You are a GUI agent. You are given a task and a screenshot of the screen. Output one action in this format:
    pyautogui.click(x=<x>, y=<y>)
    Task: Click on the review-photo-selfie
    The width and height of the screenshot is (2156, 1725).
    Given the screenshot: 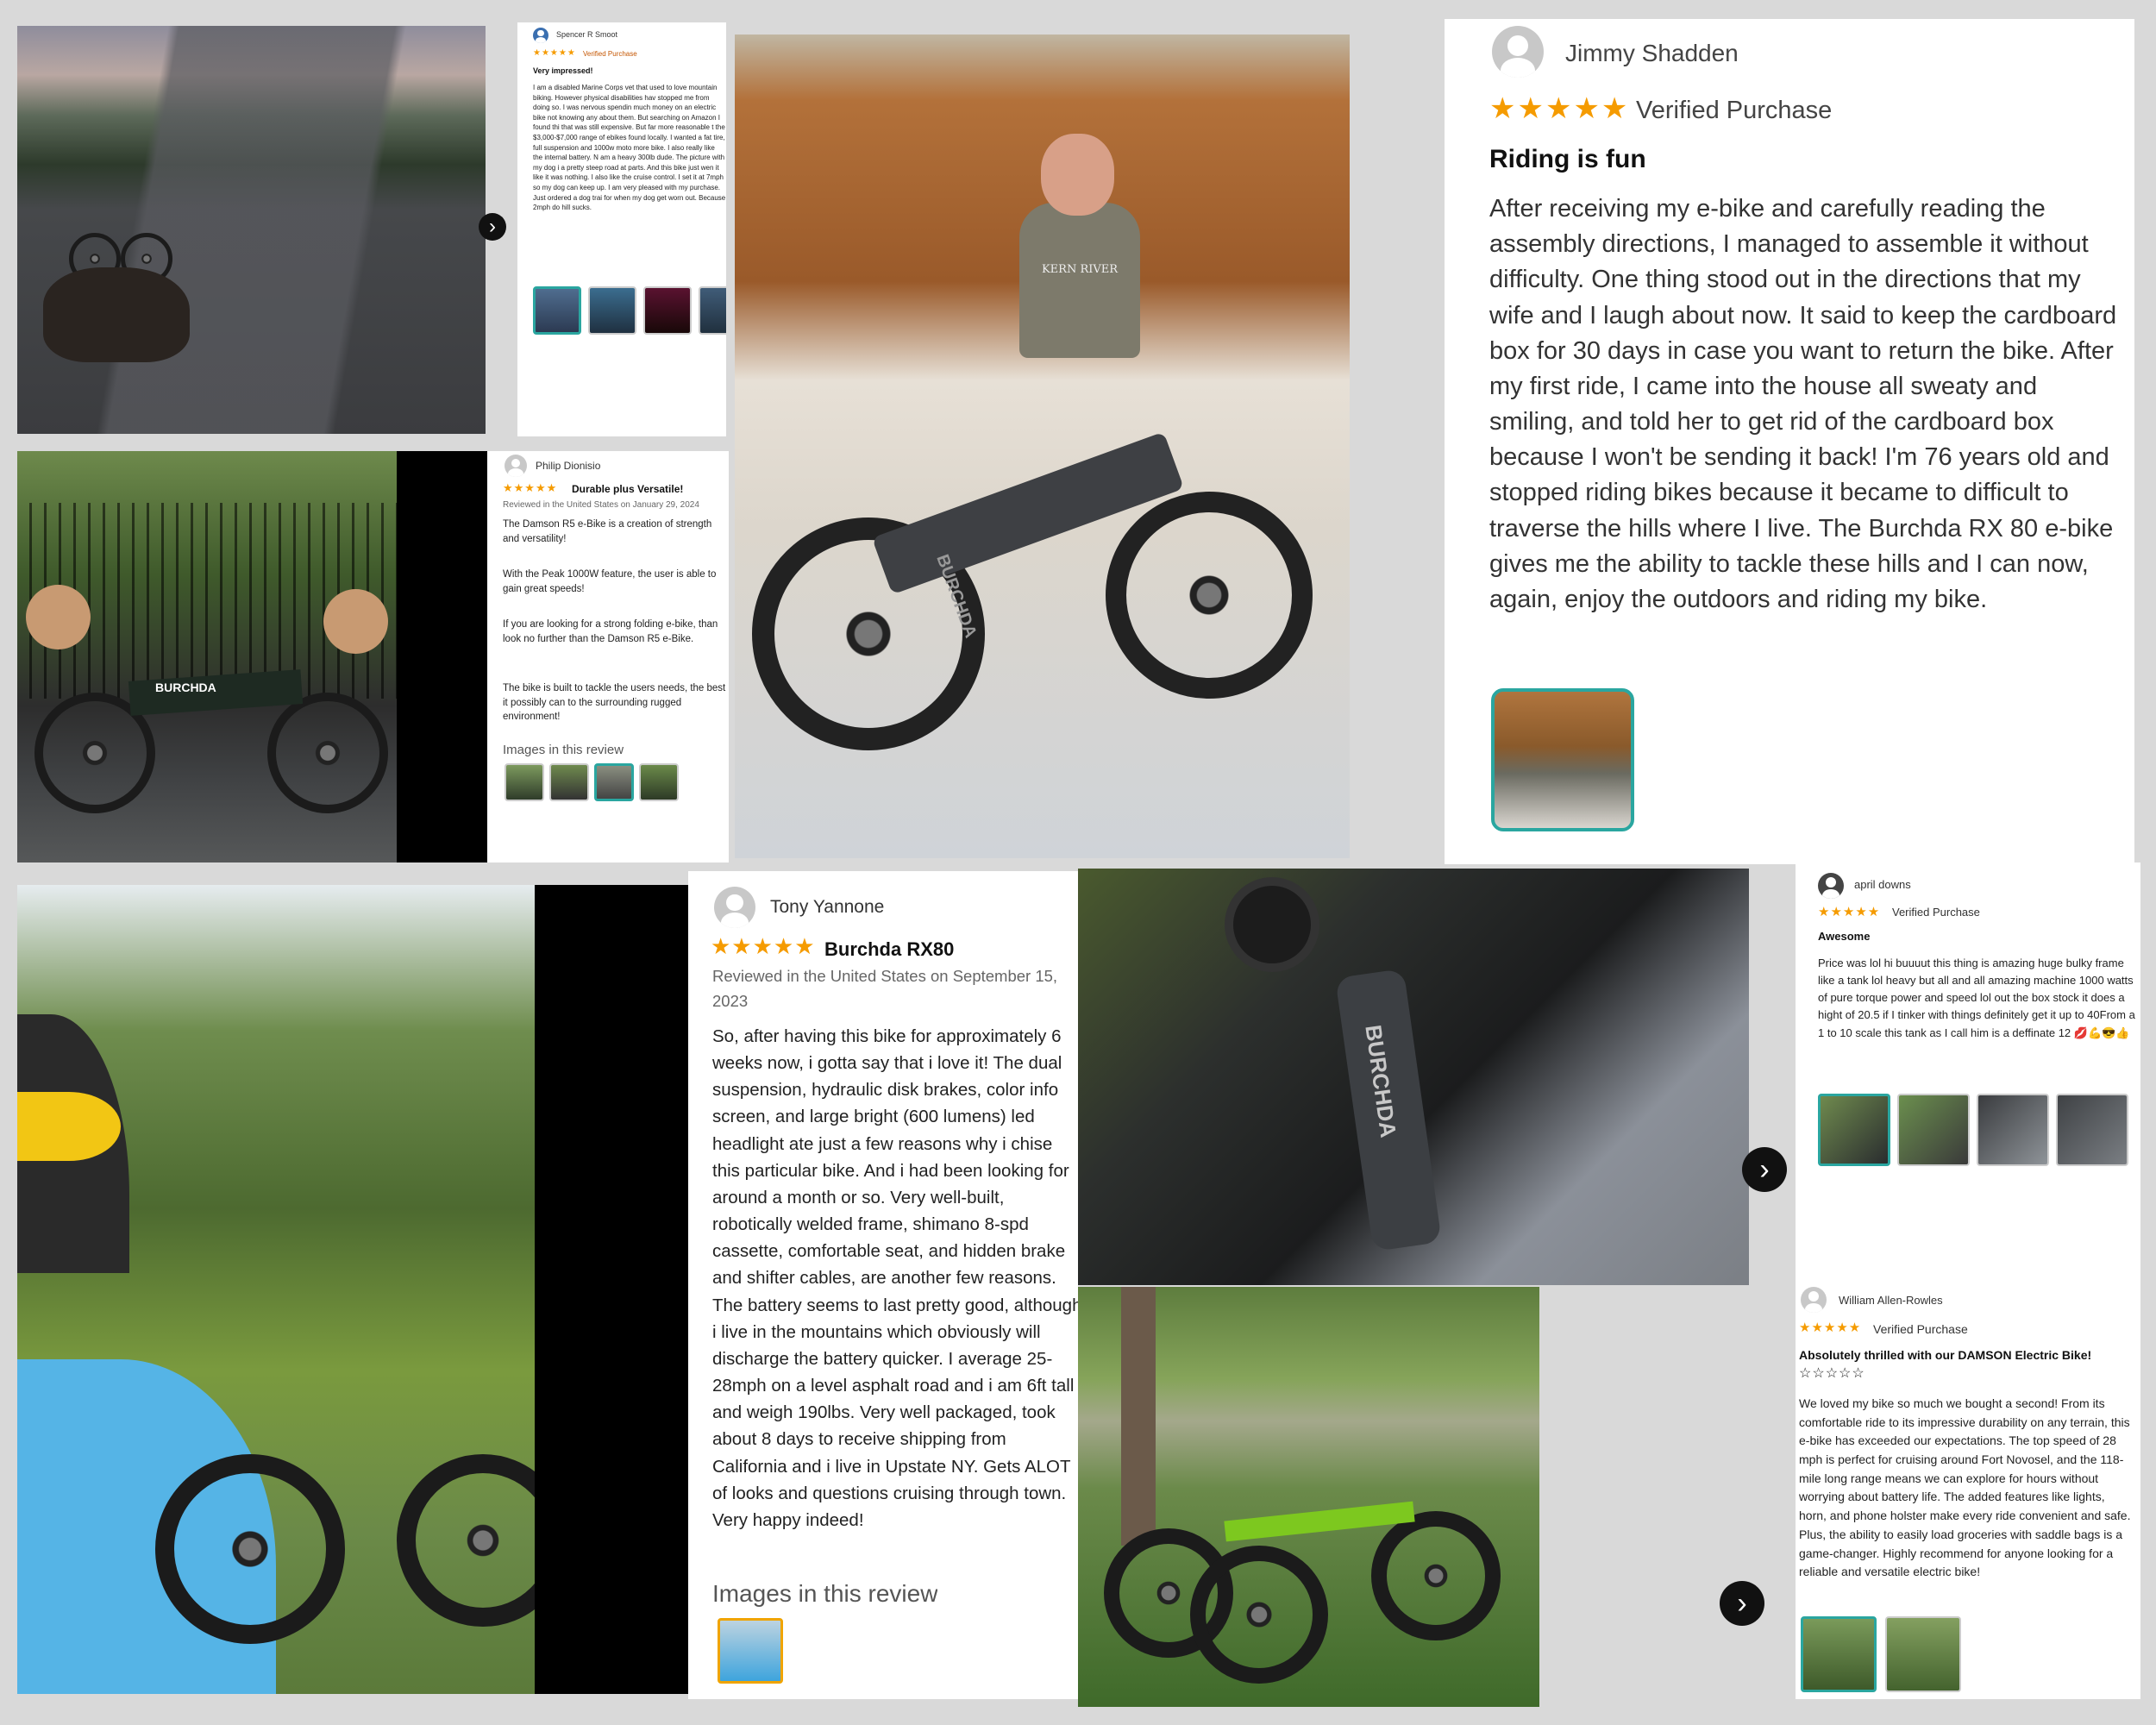 What is the action you would take?
    pyautogui.click(x=276, y=1289)
    